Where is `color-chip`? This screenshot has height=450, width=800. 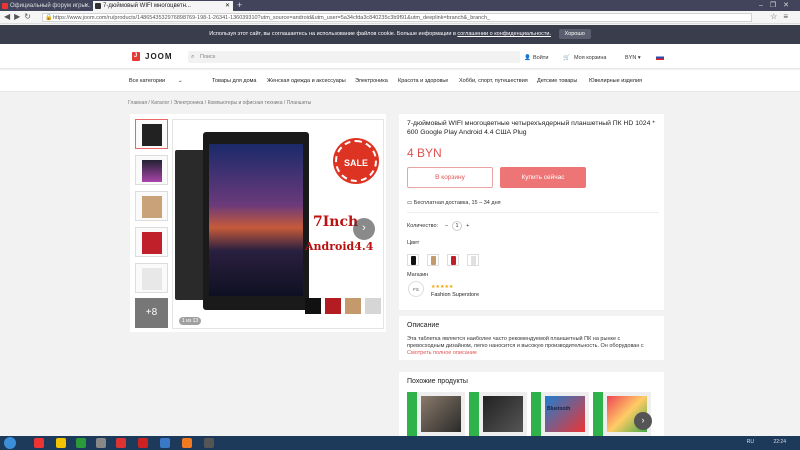 color-chip is located at coordinates (473, 260).